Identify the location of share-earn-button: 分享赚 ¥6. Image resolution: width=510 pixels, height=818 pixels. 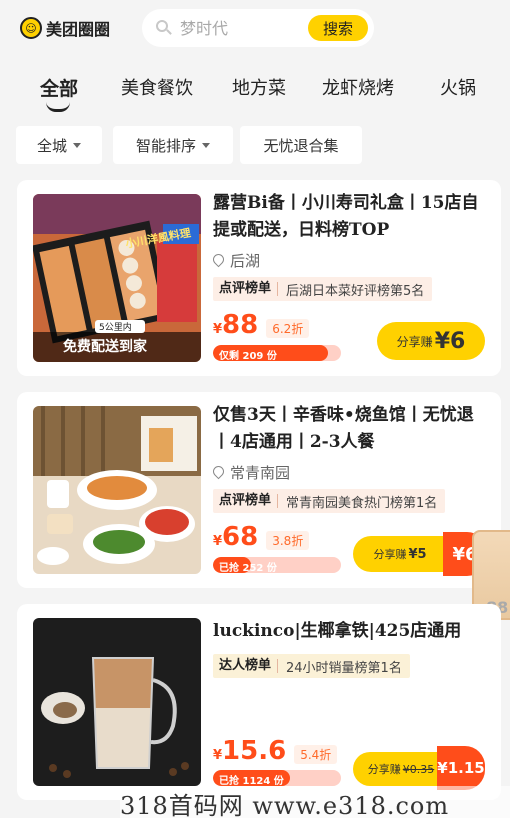
(431, 341).